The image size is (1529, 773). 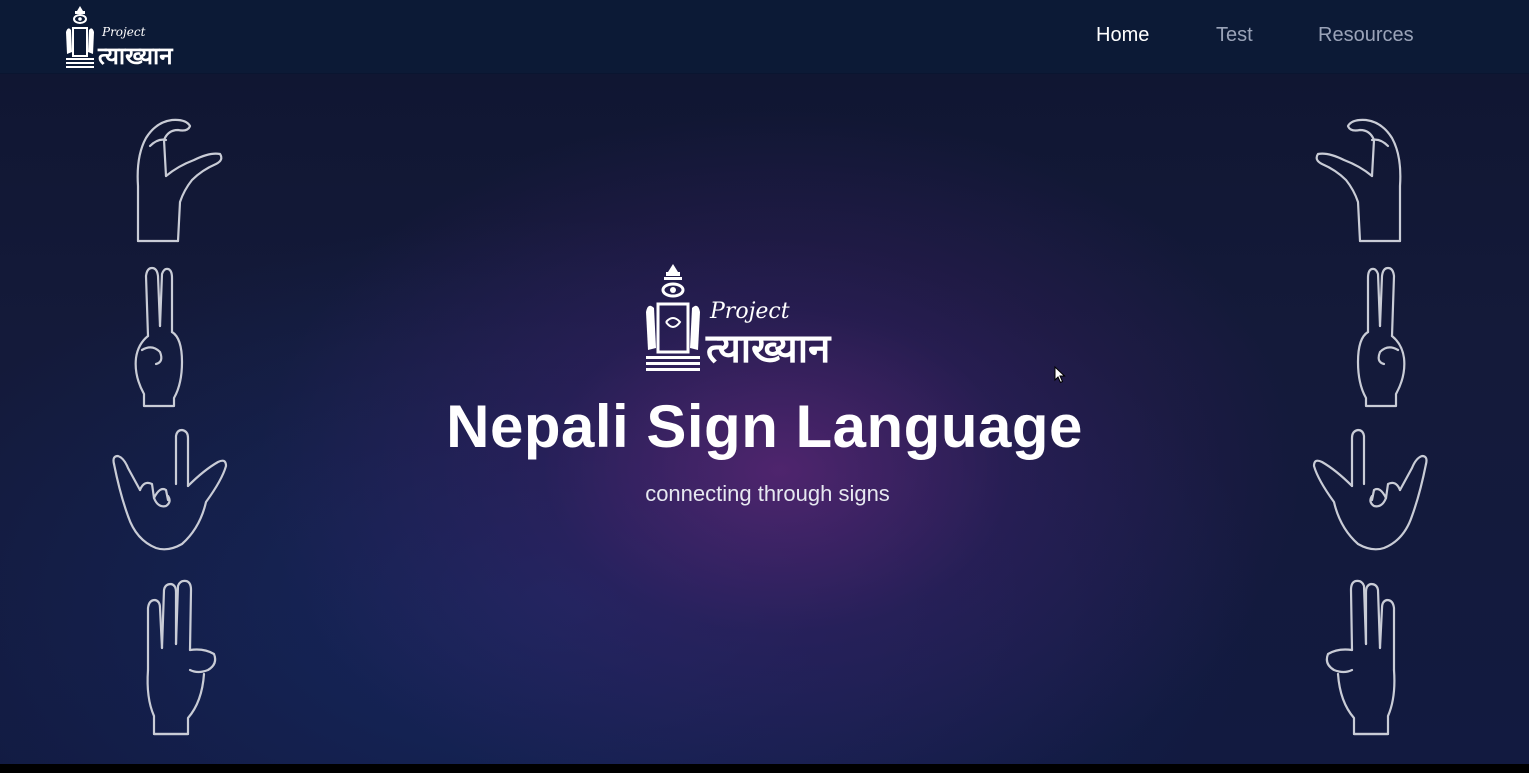 I want to click on hero-title: Nepali Sign Language, so click(x=764, y=426).